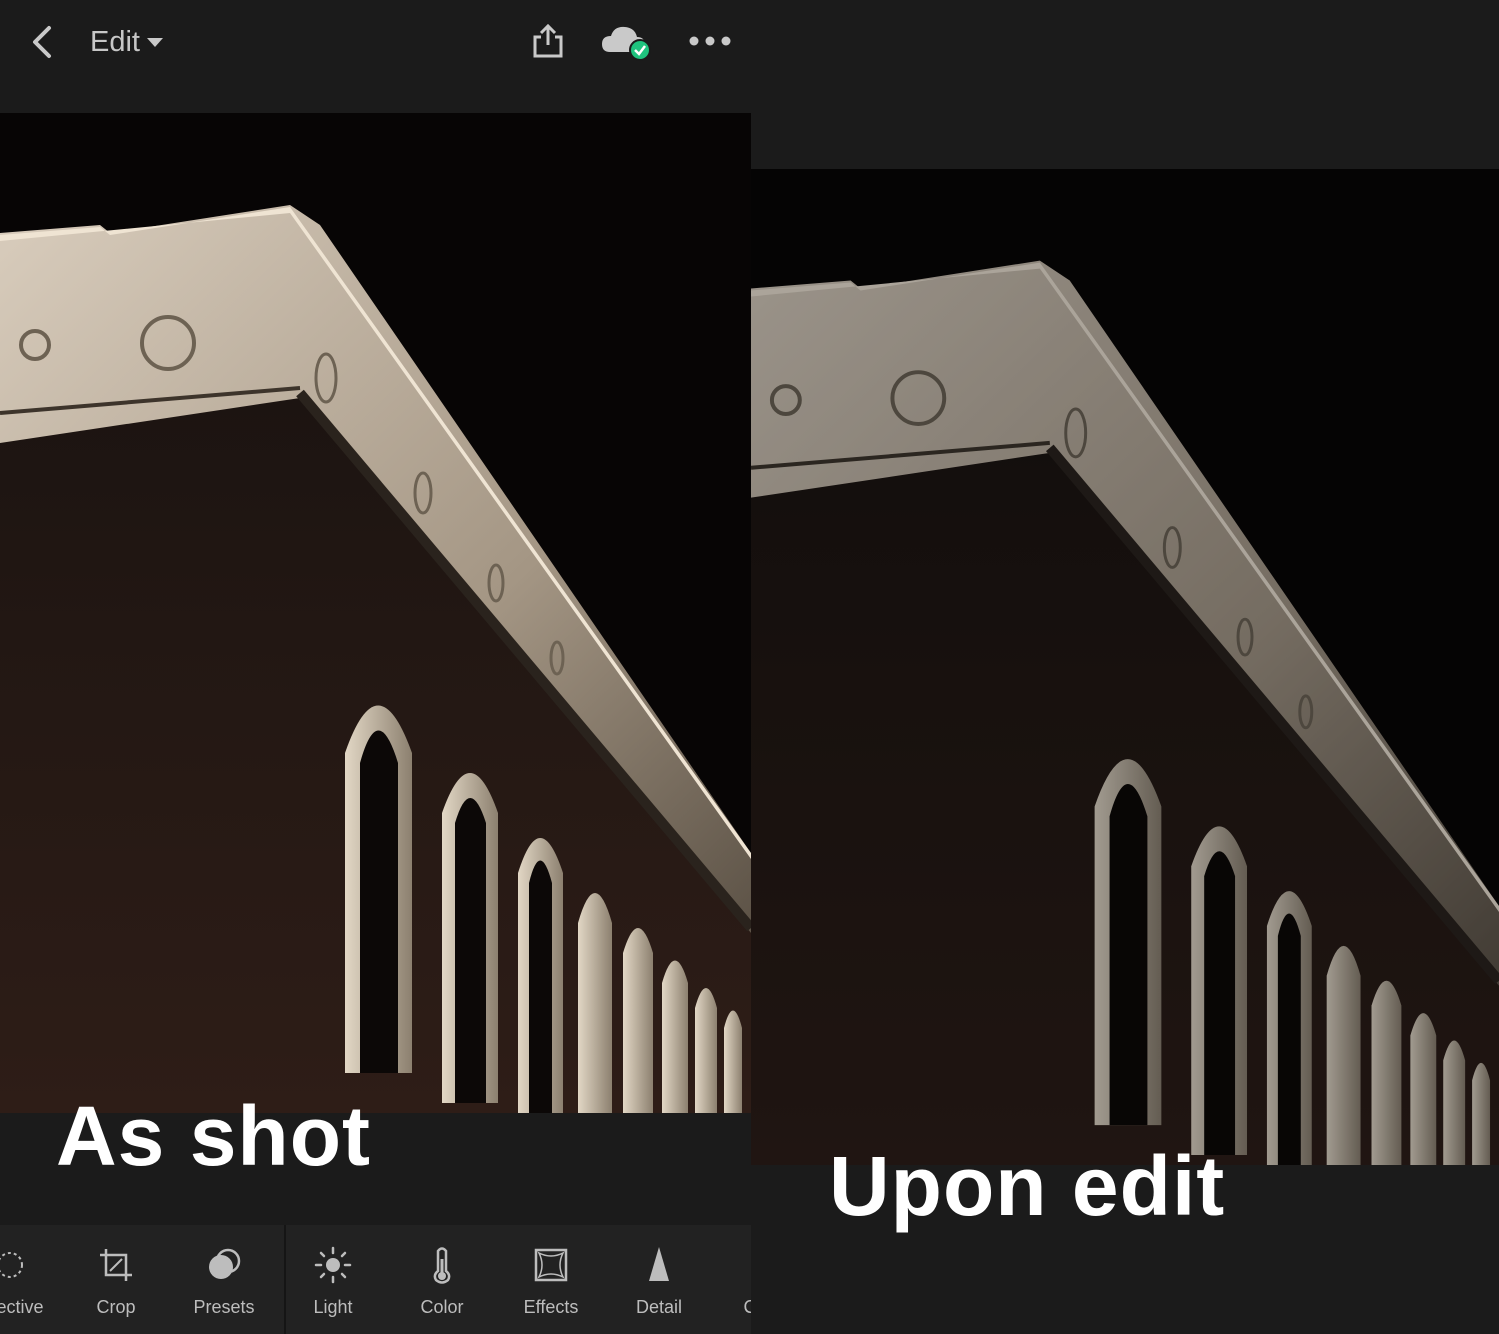 The height and width of the screenshot is (1334, 1499). I want to click on tool-color: Color, so click(442, 1279).